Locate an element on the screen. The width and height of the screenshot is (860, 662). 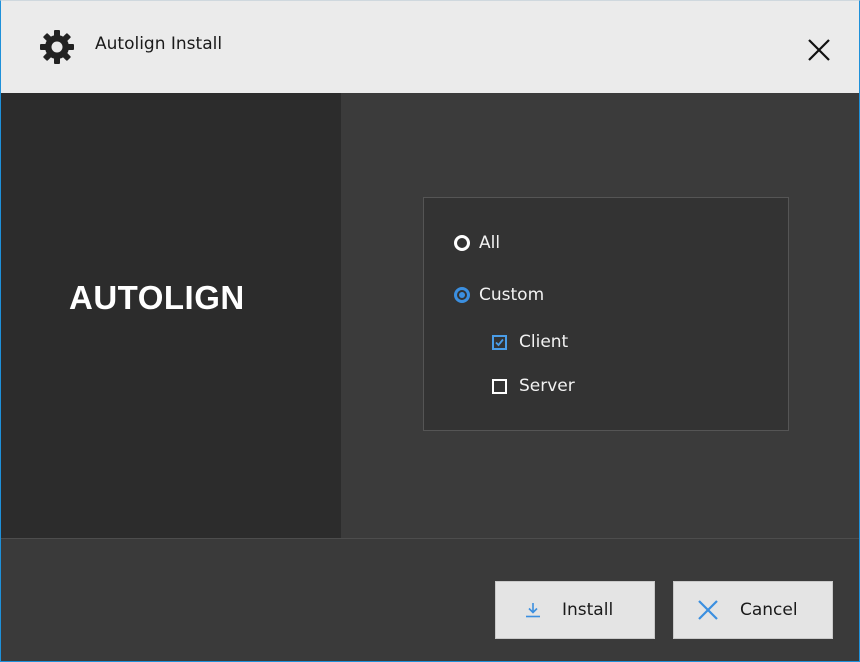
option-all-label: All is located at coordinates (490, 243).